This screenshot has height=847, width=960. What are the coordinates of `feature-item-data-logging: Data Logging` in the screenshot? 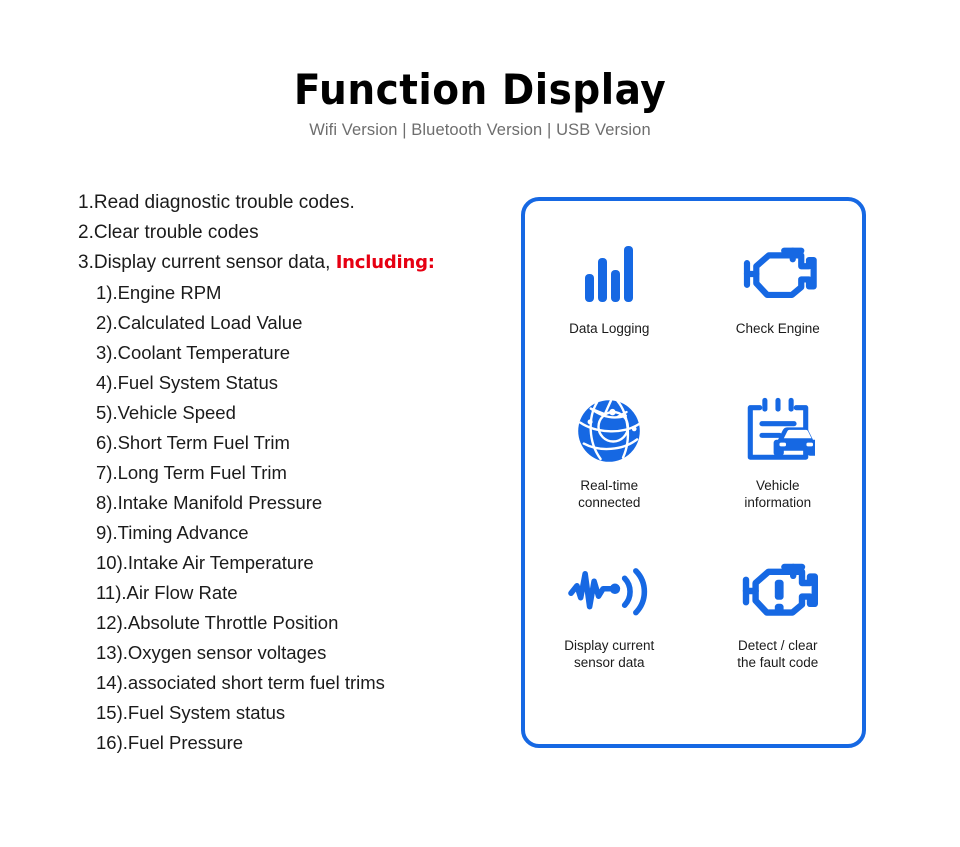 It's located at (609, 315).